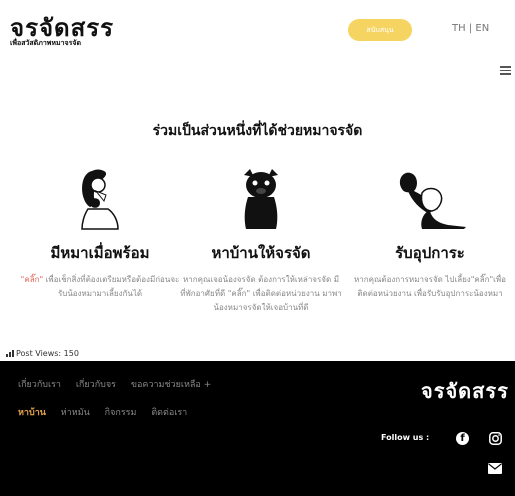 The height and width of the screenshot is (496, 515). What do you see at coordinates (261, 253) in the screenshot?
I see `card-title: หาบ้านให้จรจัด` at bounding box center [261, 253].